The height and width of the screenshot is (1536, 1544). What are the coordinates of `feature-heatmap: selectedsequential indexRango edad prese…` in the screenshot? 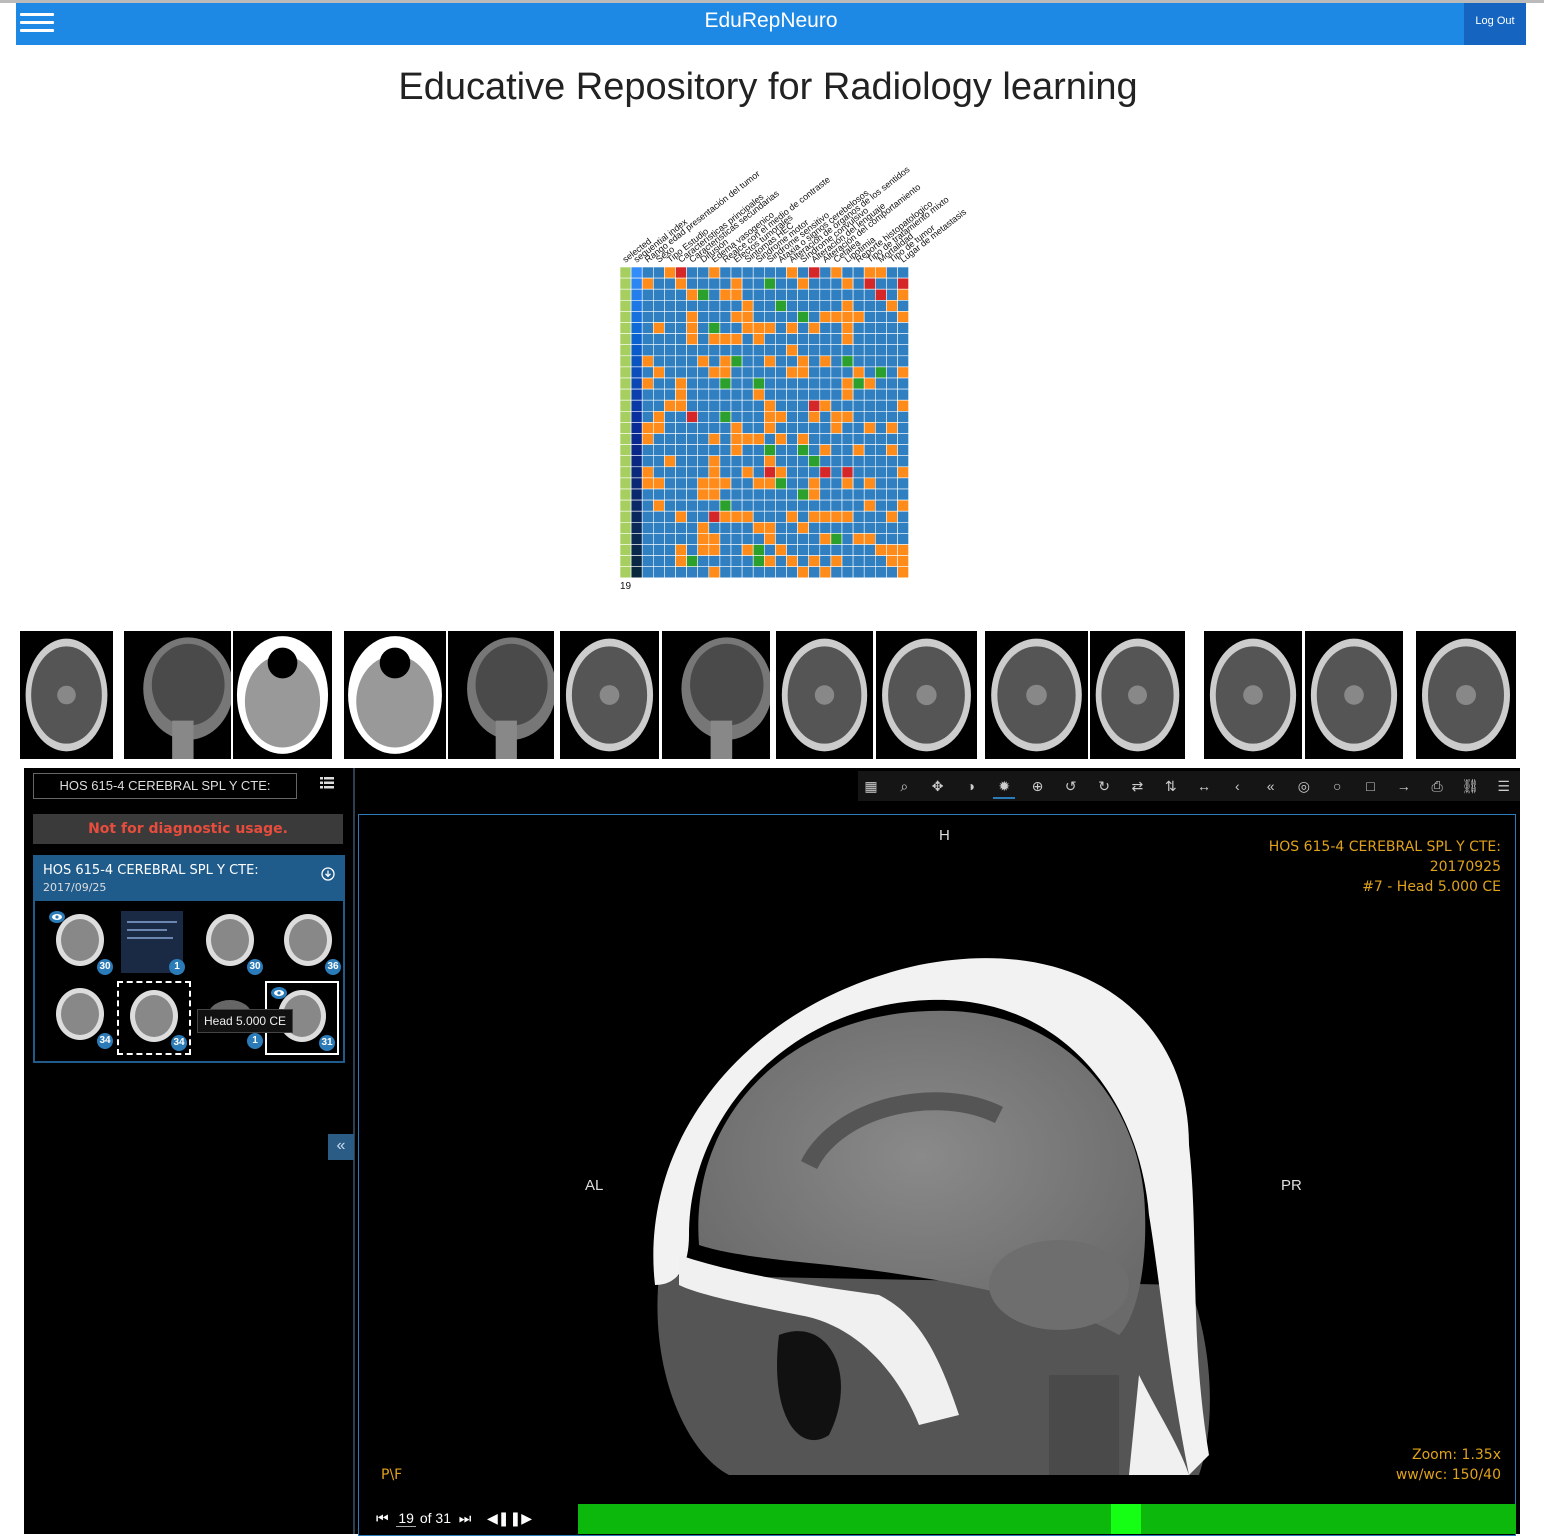 It's located at (800, 375).